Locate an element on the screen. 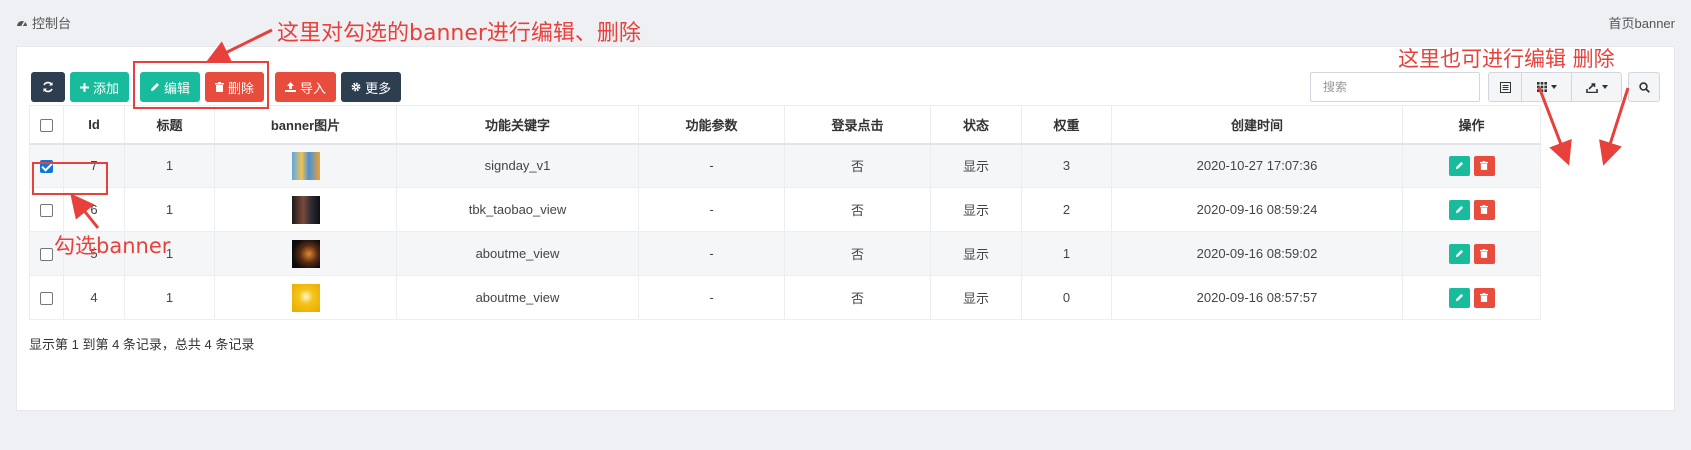 The height and width of the screenshot is (450, 1691). cell-keyword: signday_v1 is located at coordinates (517, 165).